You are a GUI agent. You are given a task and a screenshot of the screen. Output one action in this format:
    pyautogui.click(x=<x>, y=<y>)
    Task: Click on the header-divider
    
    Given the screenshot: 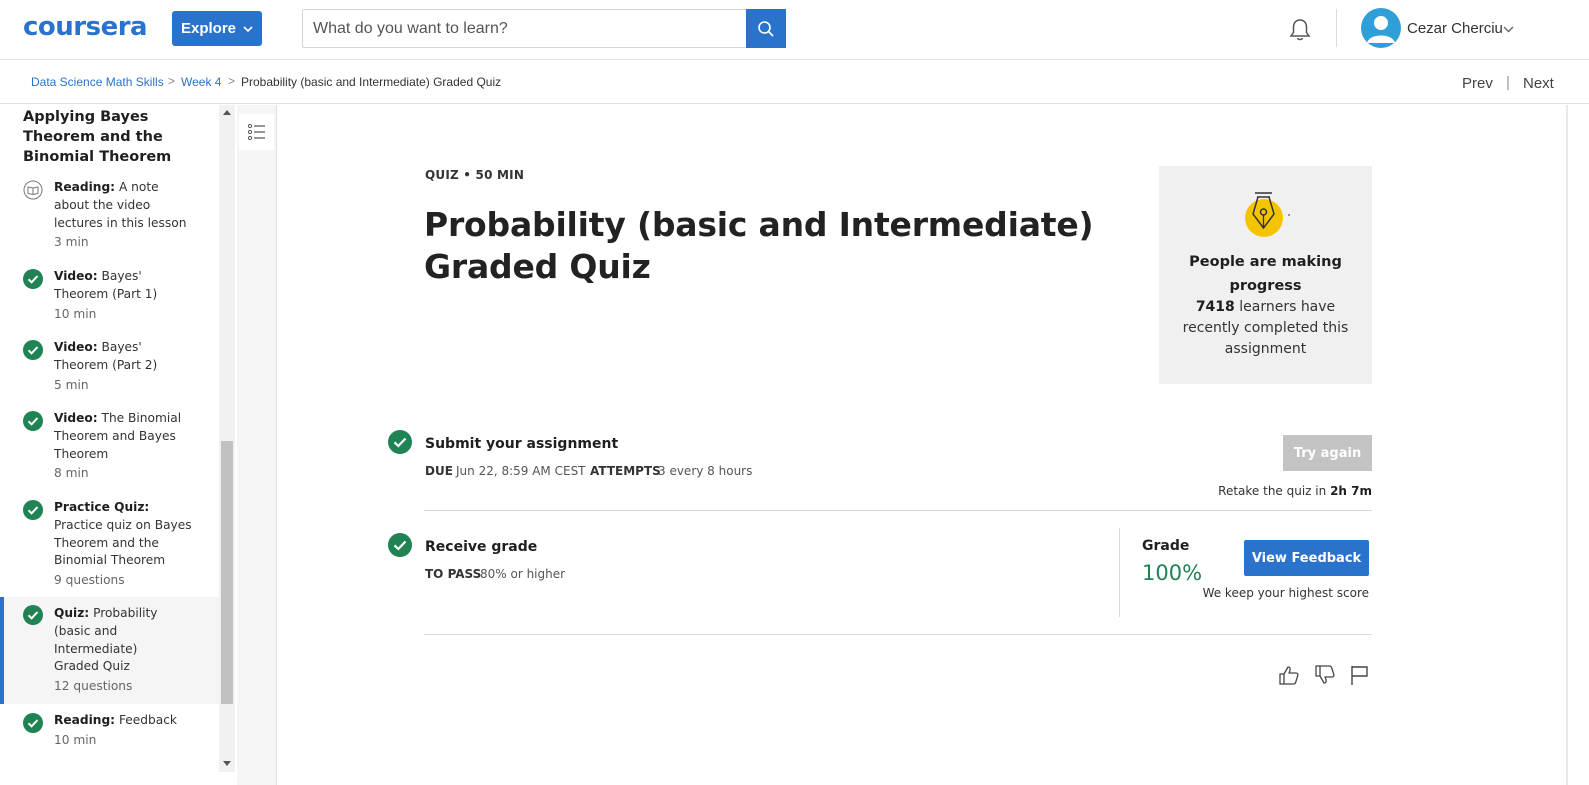 What is the action you would take?
    pyautogui.click(x=1336, y=28)
    